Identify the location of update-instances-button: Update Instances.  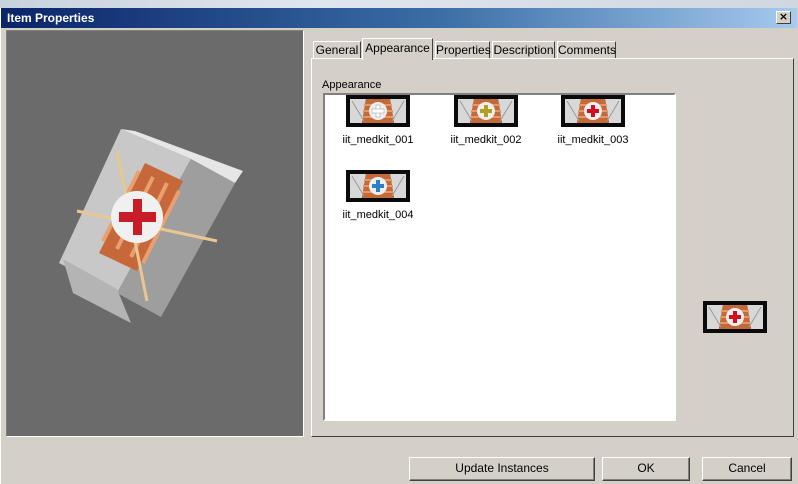
(502, 469).